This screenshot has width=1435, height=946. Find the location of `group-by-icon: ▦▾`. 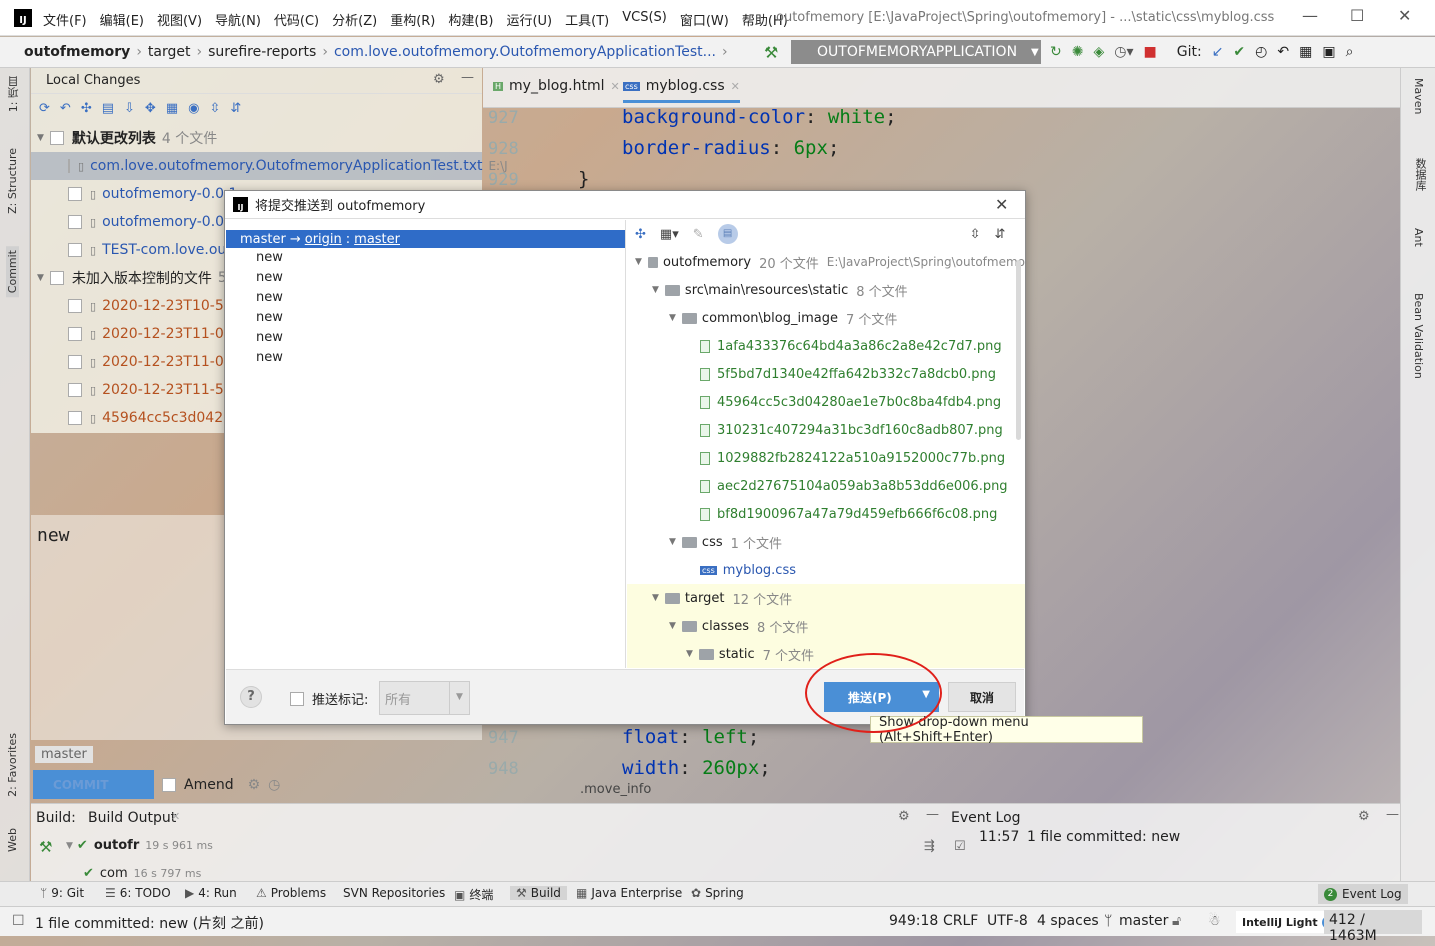

group-by-icon: ▦▾ is located at coordinates (669, 234).